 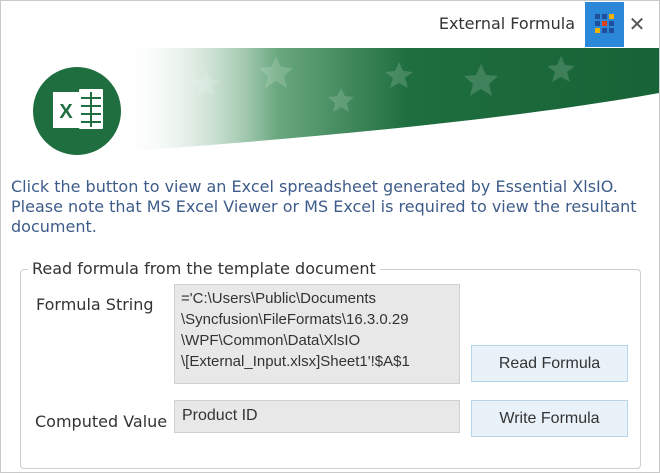 What do you see at coordinates (77, 111) in the screenshot?
I see `excel-logo-icon: X` at bounding box center [77, 111].